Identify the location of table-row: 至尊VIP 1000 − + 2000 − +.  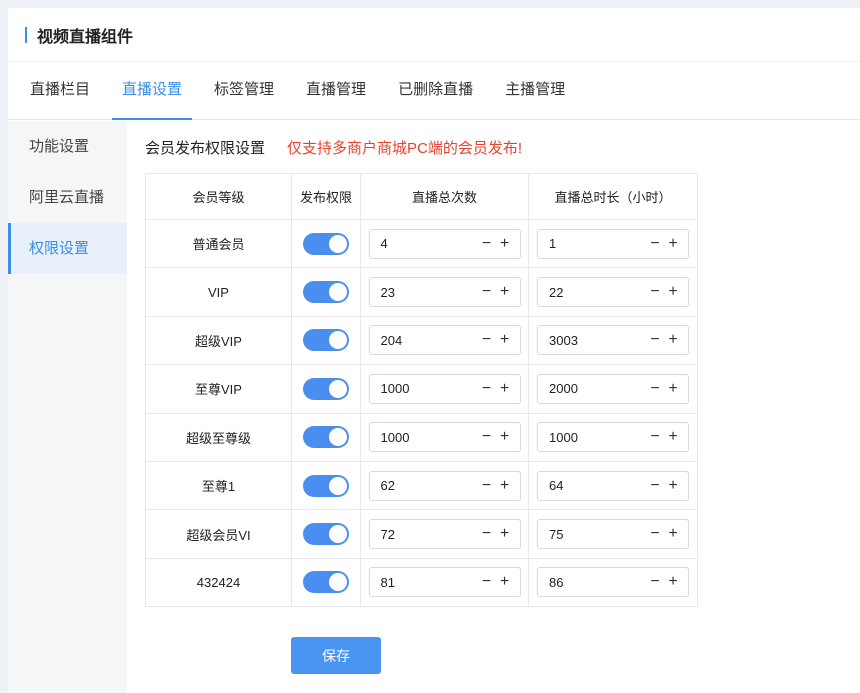
(421, 389).